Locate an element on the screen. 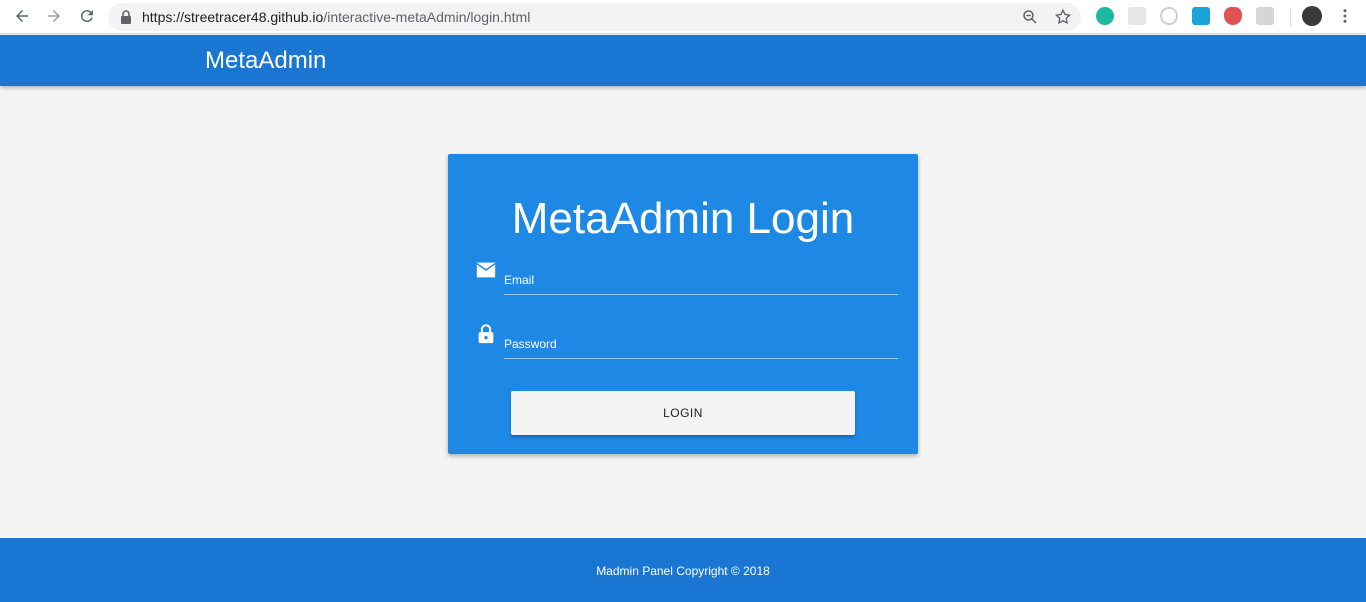 This screenshot has width=1366, height=602. password-field: Password is located at coordinates (701, 344).